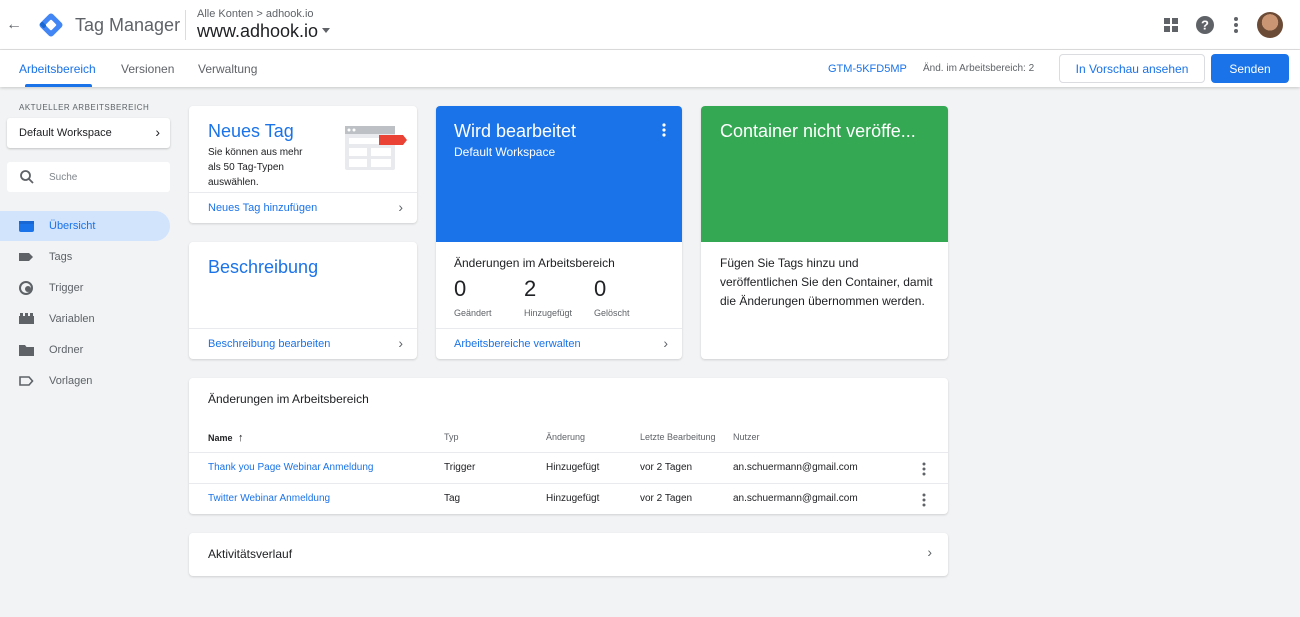  What do you see at coordinates (534, 263) in the screenshot?
I see `workspace-changes-heading: Änderungen im Arbeitsbereich` at bounding box center [534, 263].